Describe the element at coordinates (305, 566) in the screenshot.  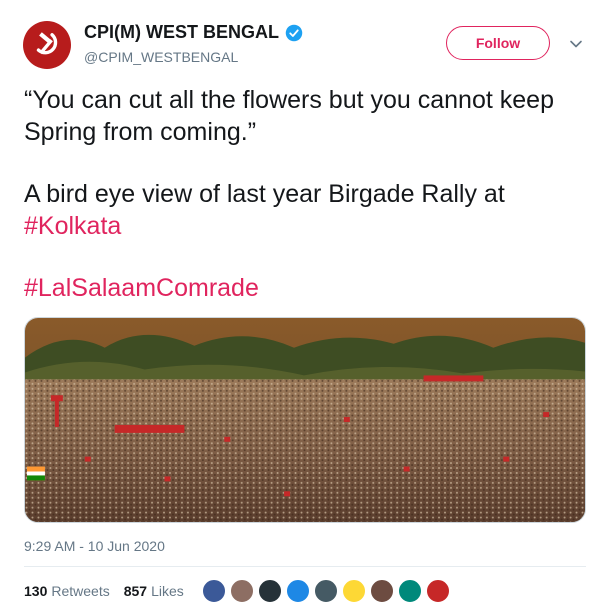
I see `divider` at that location.